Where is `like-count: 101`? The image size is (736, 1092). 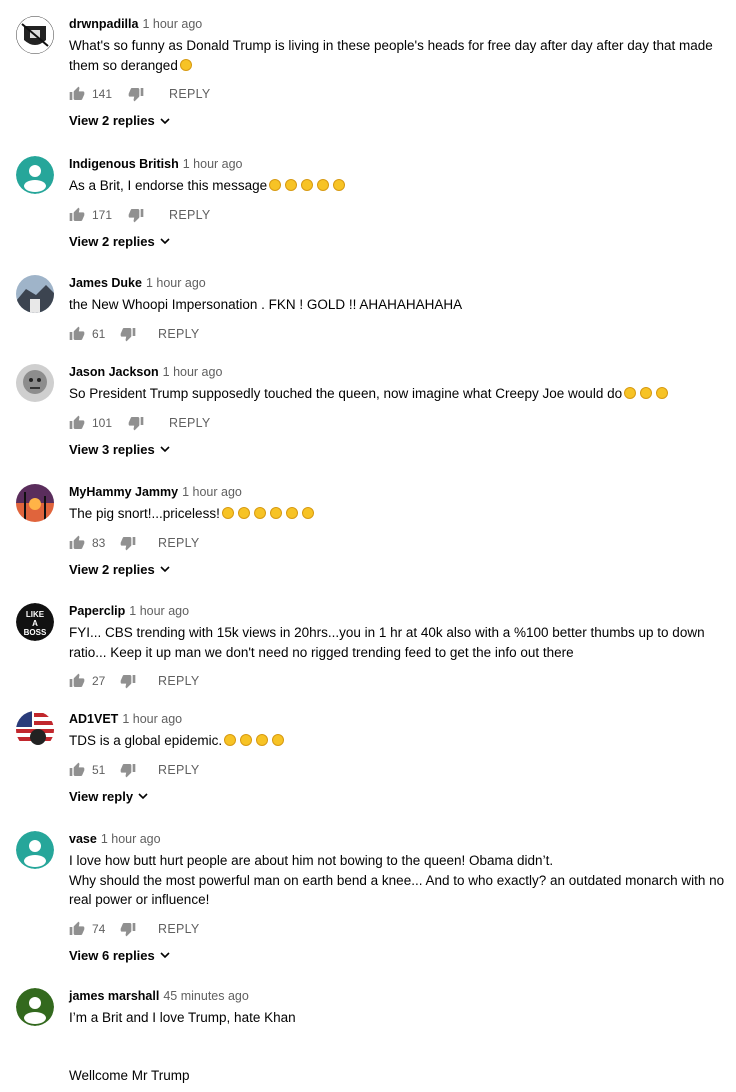 like-count: 101 is located at coordinates (102, 422).